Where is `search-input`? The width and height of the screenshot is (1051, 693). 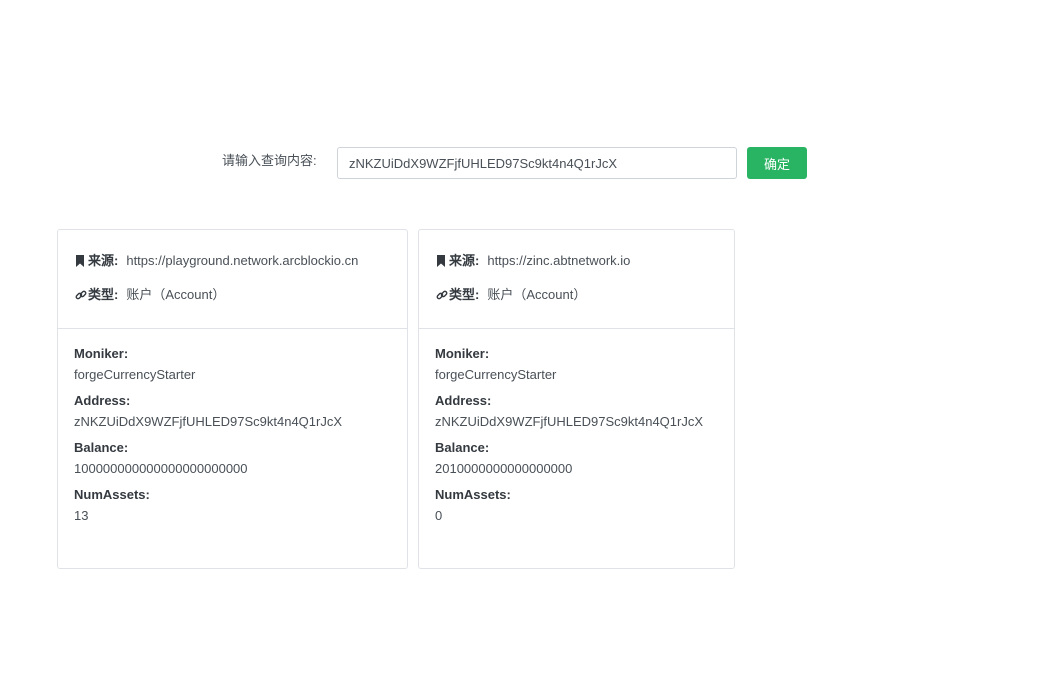
search-input is located at coordinates (537, 163).